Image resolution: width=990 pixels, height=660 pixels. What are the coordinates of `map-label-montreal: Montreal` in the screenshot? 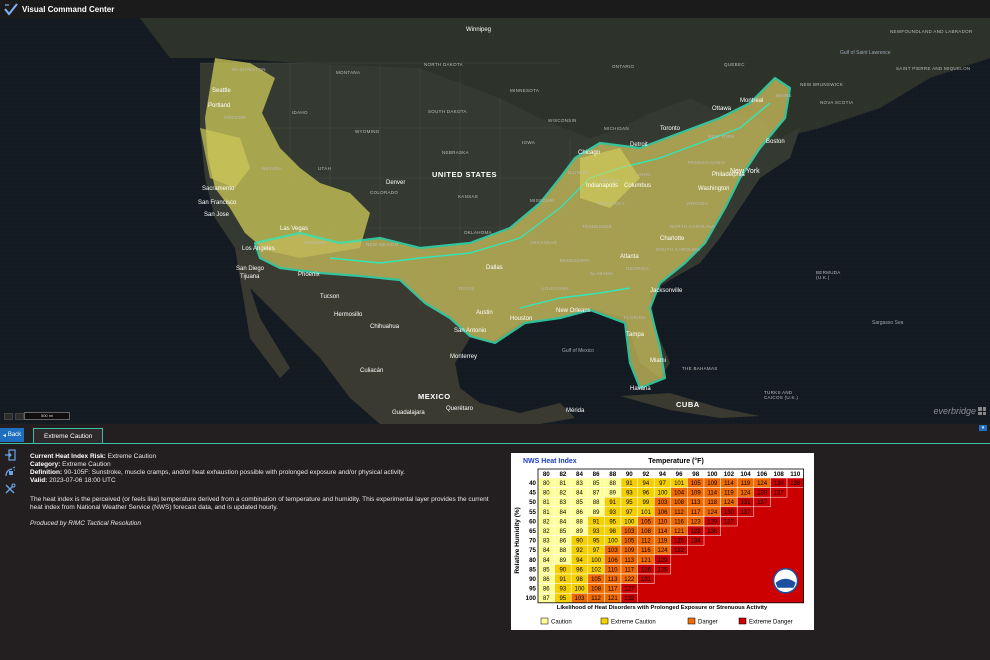 It's located at (752, 101).